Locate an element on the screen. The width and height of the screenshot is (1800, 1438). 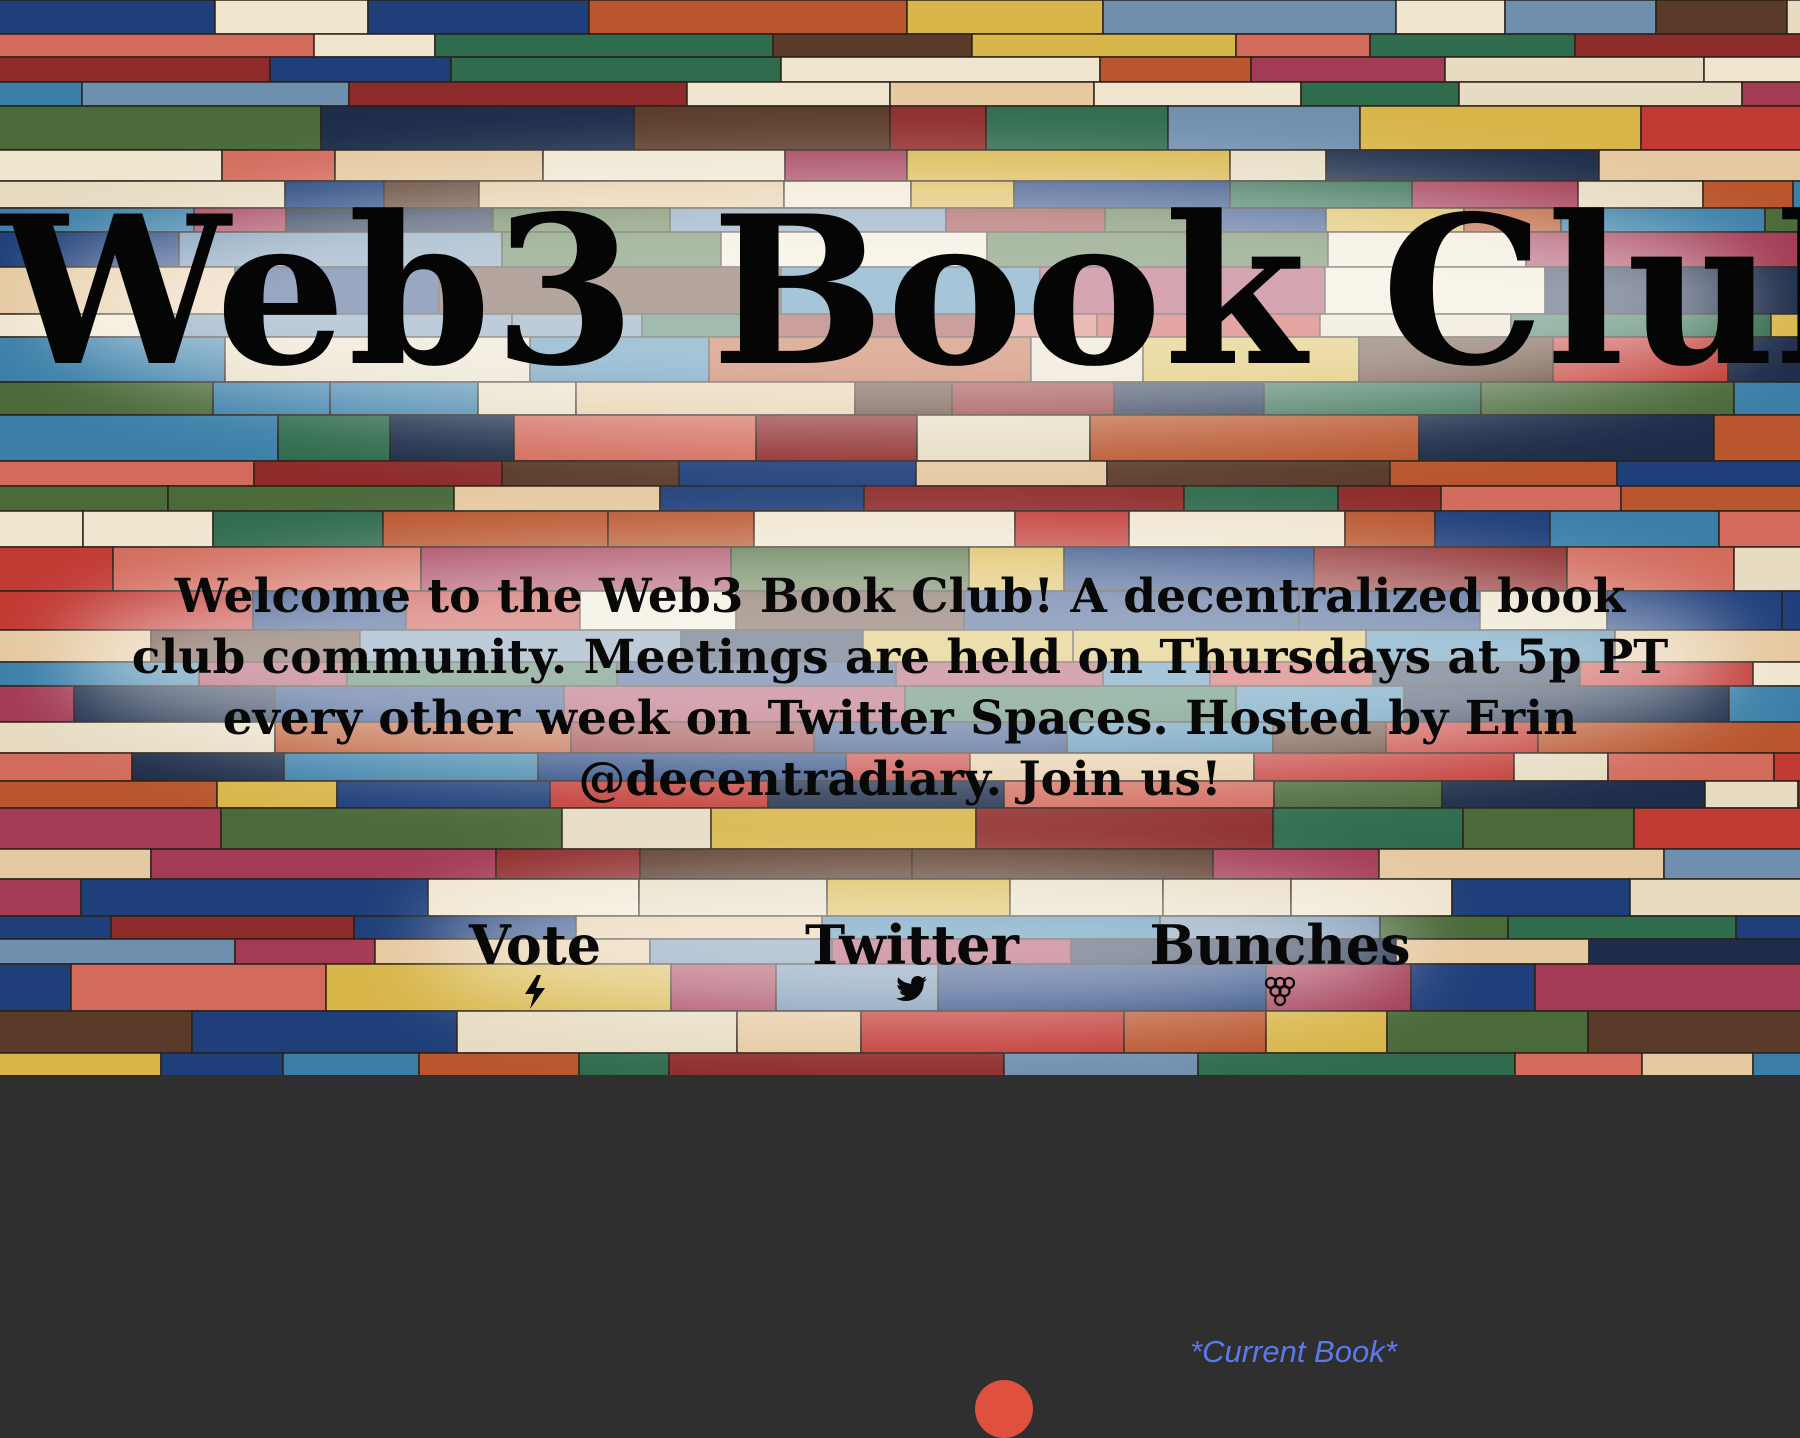
twitter-link: Twitter is located at coordinates (912, 962).